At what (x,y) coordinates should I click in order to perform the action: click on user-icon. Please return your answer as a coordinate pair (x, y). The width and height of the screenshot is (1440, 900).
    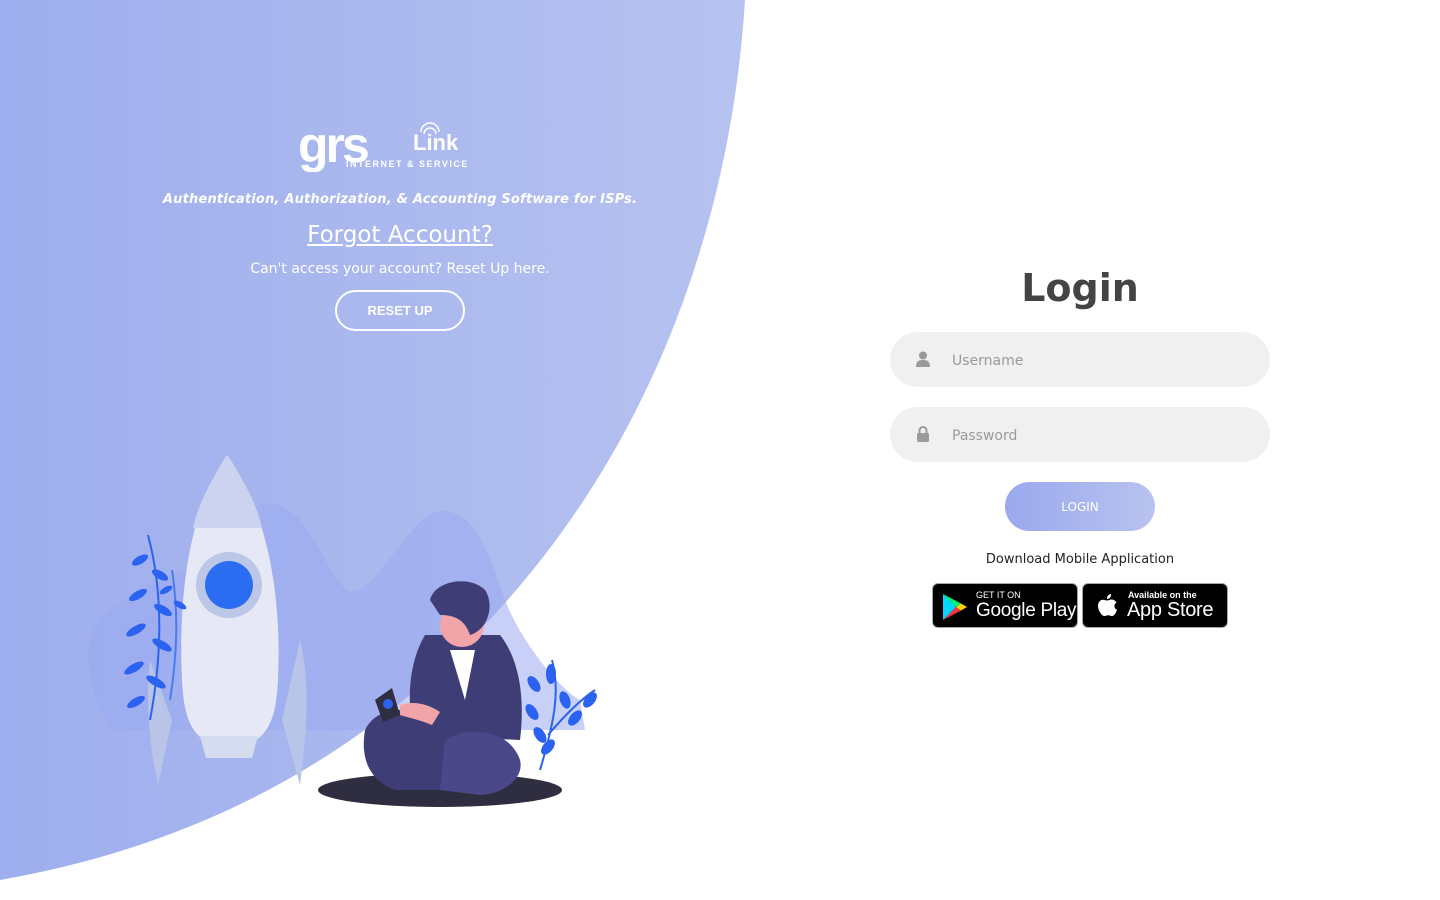
    Looking at the image, I should click on (923, 359).